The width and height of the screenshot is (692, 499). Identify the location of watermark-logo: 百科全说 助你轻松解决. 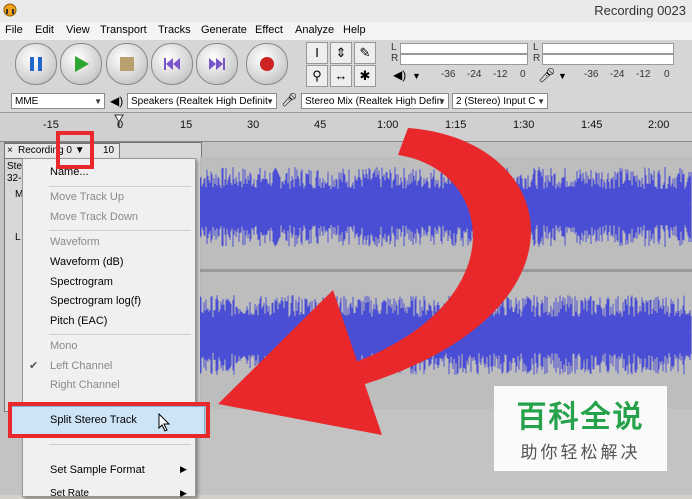
(580, 428).